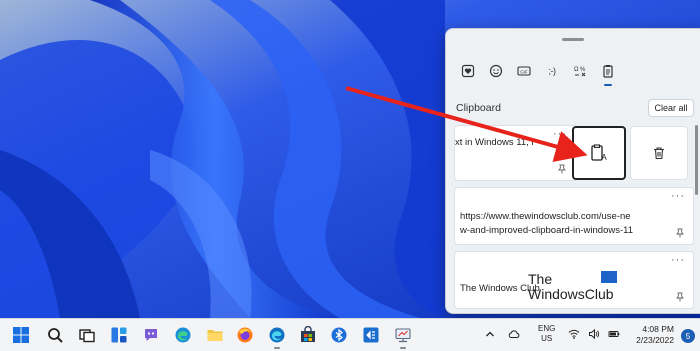  I want to click on store-icon, so click(308, 334).